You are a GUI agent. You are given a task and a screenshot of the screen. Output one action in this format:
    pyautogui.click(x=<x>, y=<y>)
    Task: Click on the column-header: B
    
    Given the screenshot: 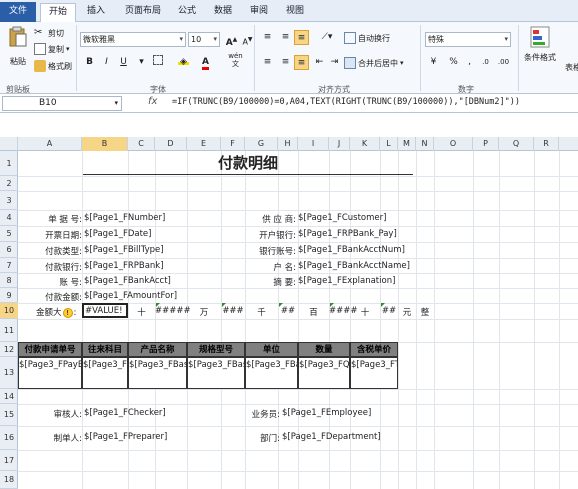 What is the action you would take?
    pyautogui.click(x=105, y=144)
    